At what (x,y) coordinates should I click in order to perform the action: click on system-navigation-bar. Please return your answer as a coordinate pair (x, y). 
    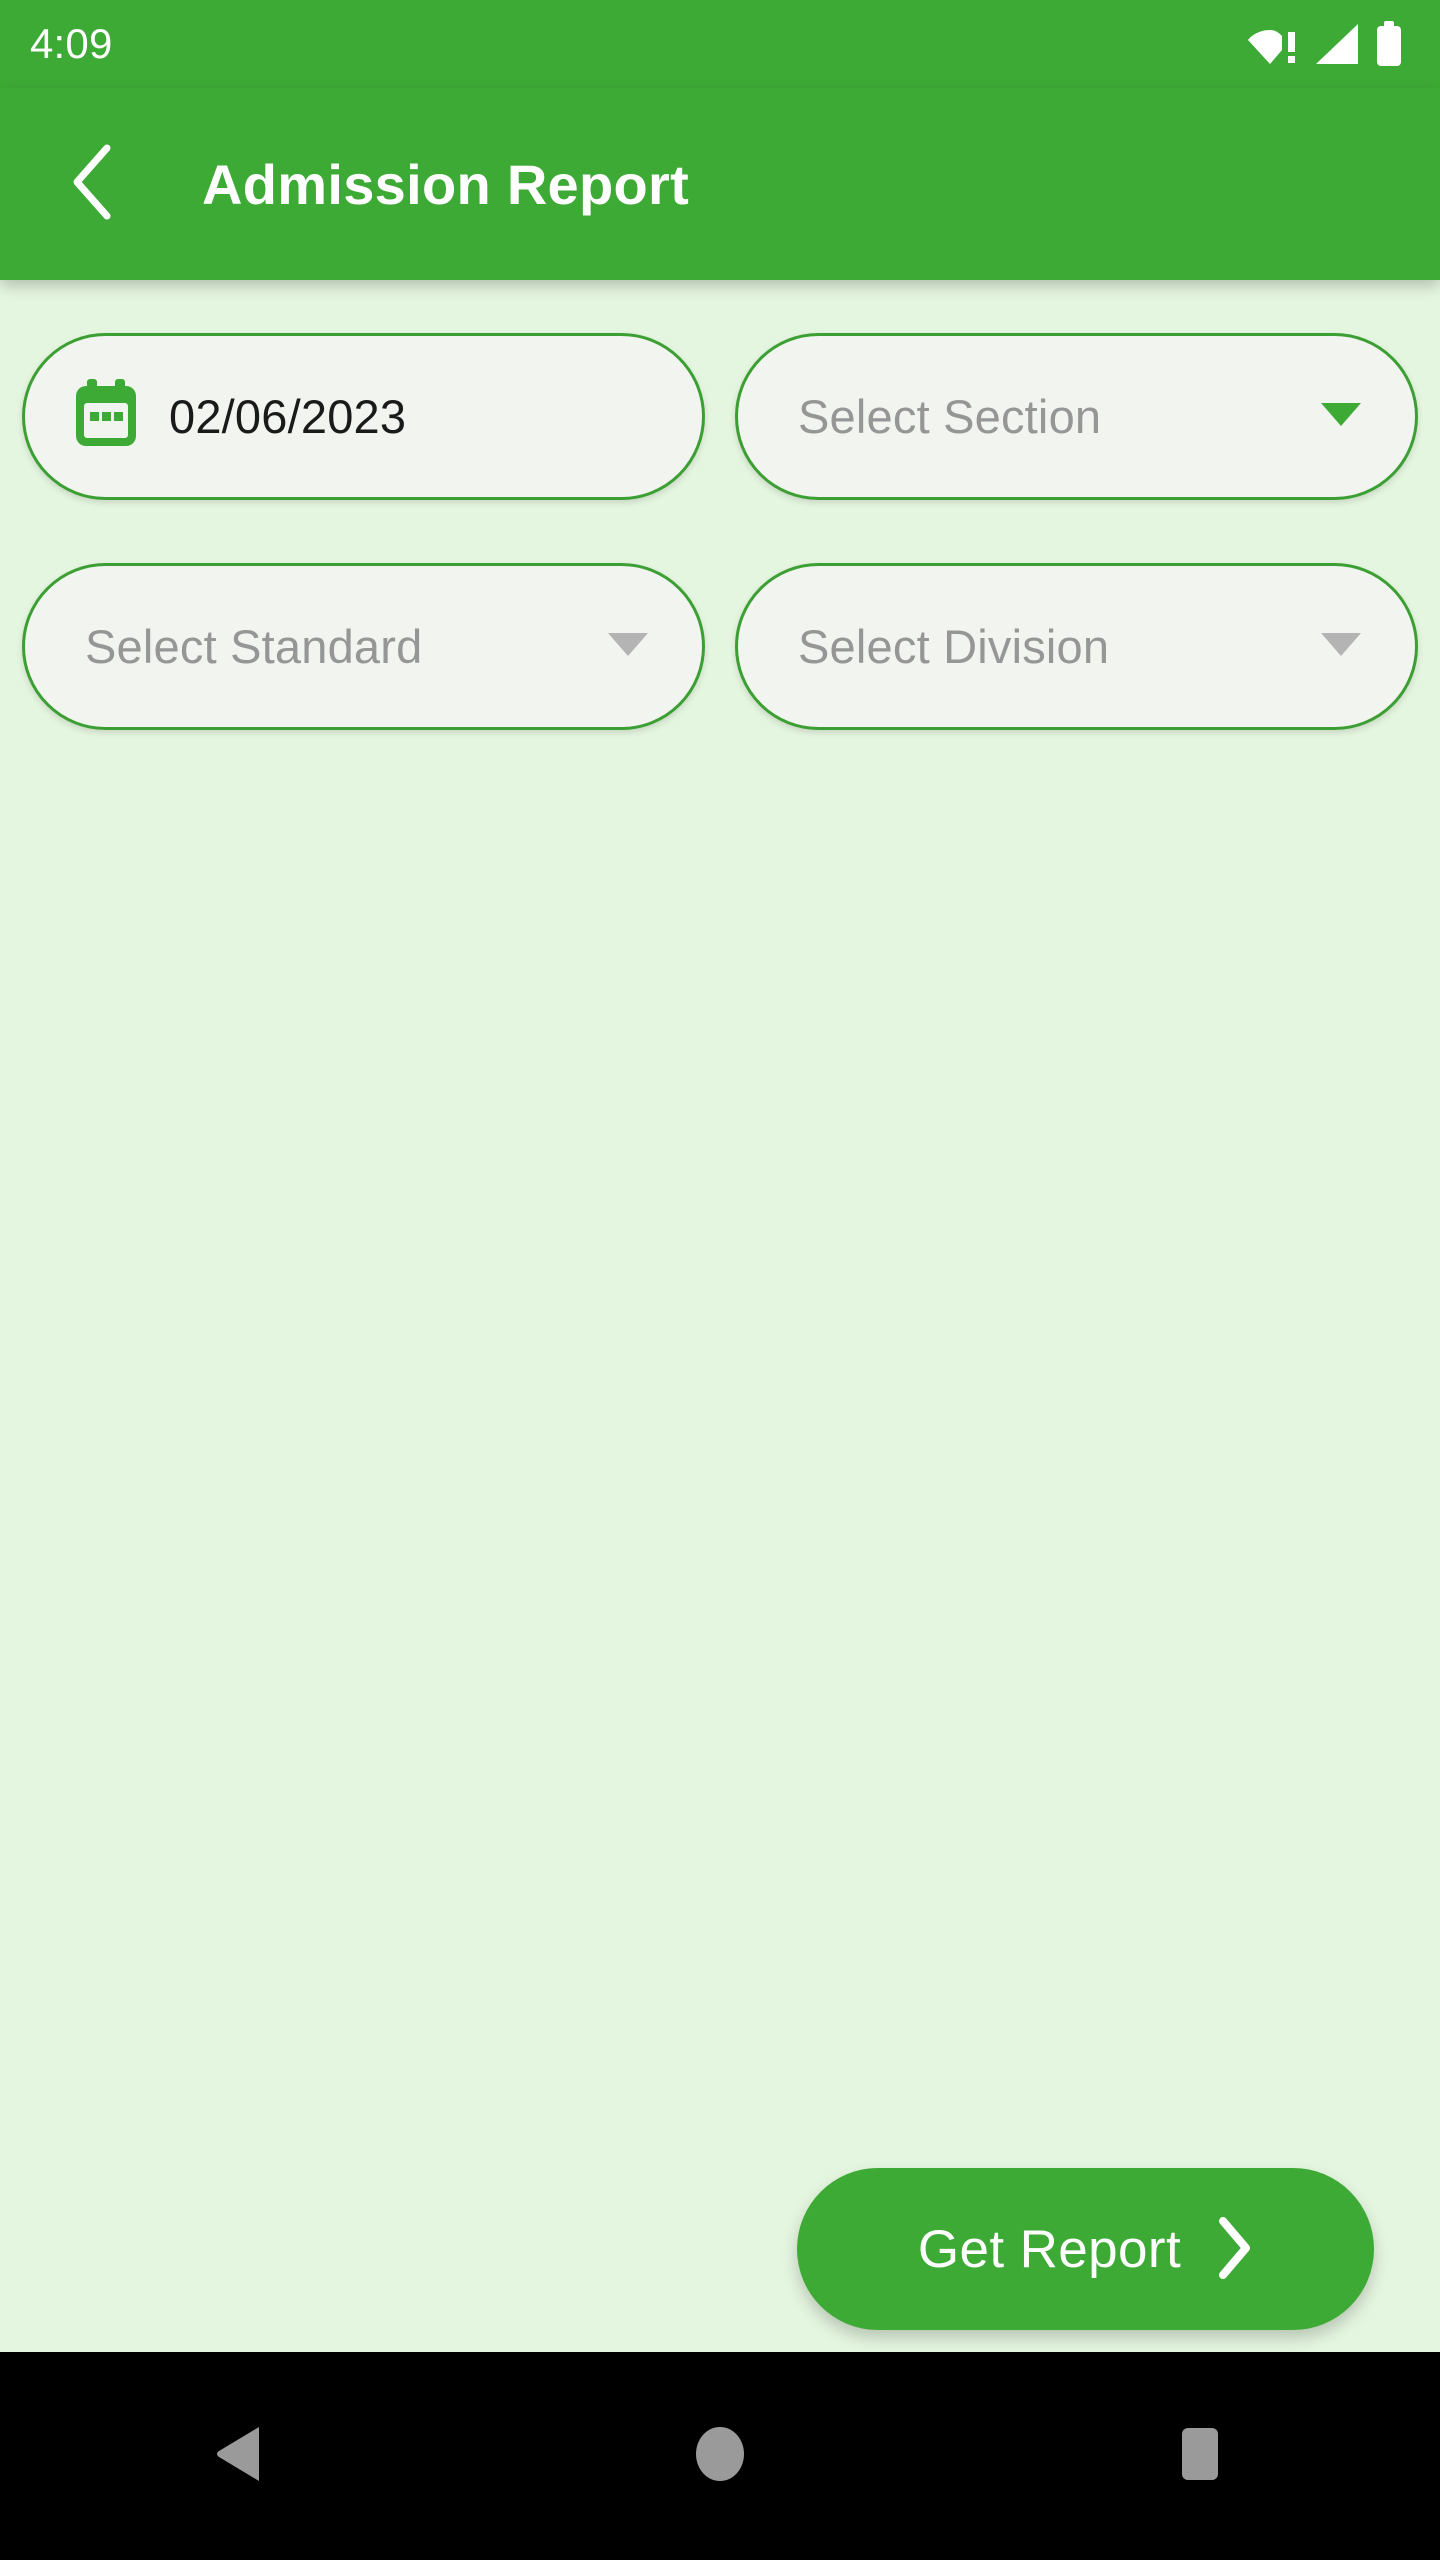
    Looking at the image, I should click on (720, 2456).